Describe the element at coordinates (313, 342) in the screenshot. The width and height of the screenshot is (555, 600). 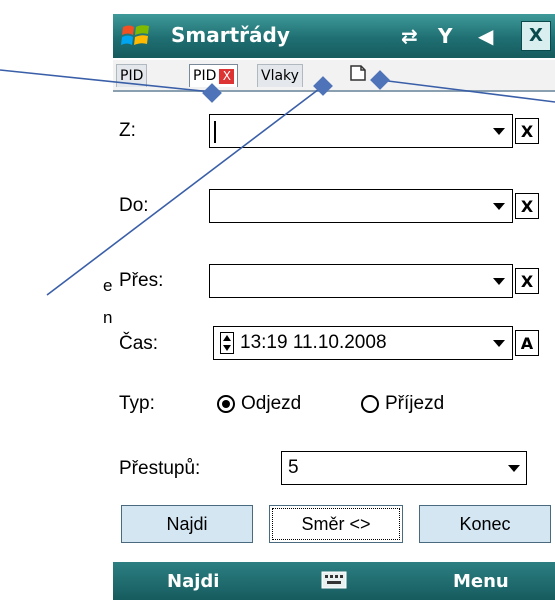
I see `time-value: 13:19 11.10.2008` at that location.